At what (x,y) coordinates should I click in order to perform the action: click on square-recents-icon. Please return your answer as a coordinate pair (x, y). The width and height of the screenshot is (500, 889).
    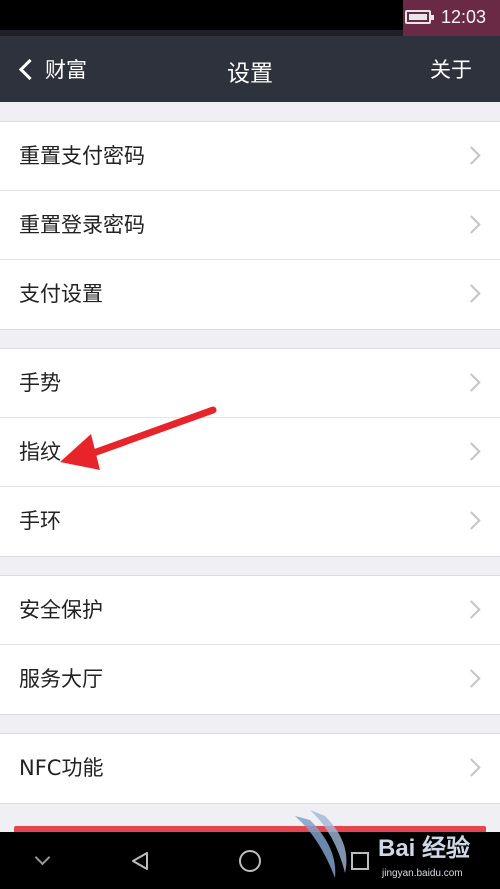
    Looking at the image, I should click on (360, 860).